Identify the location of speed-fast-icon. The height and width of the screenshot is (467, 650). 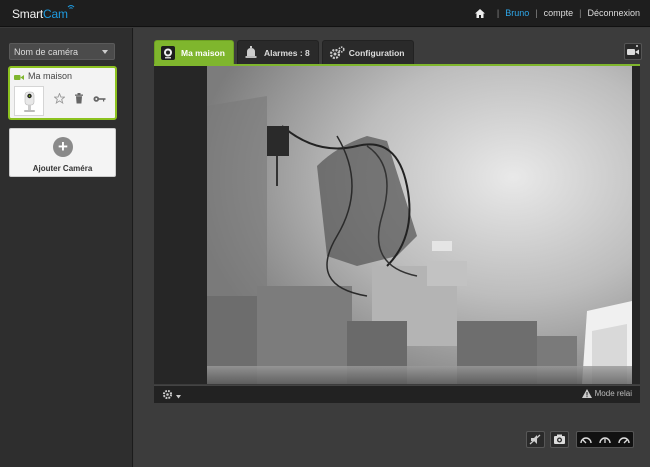
(624, 440).